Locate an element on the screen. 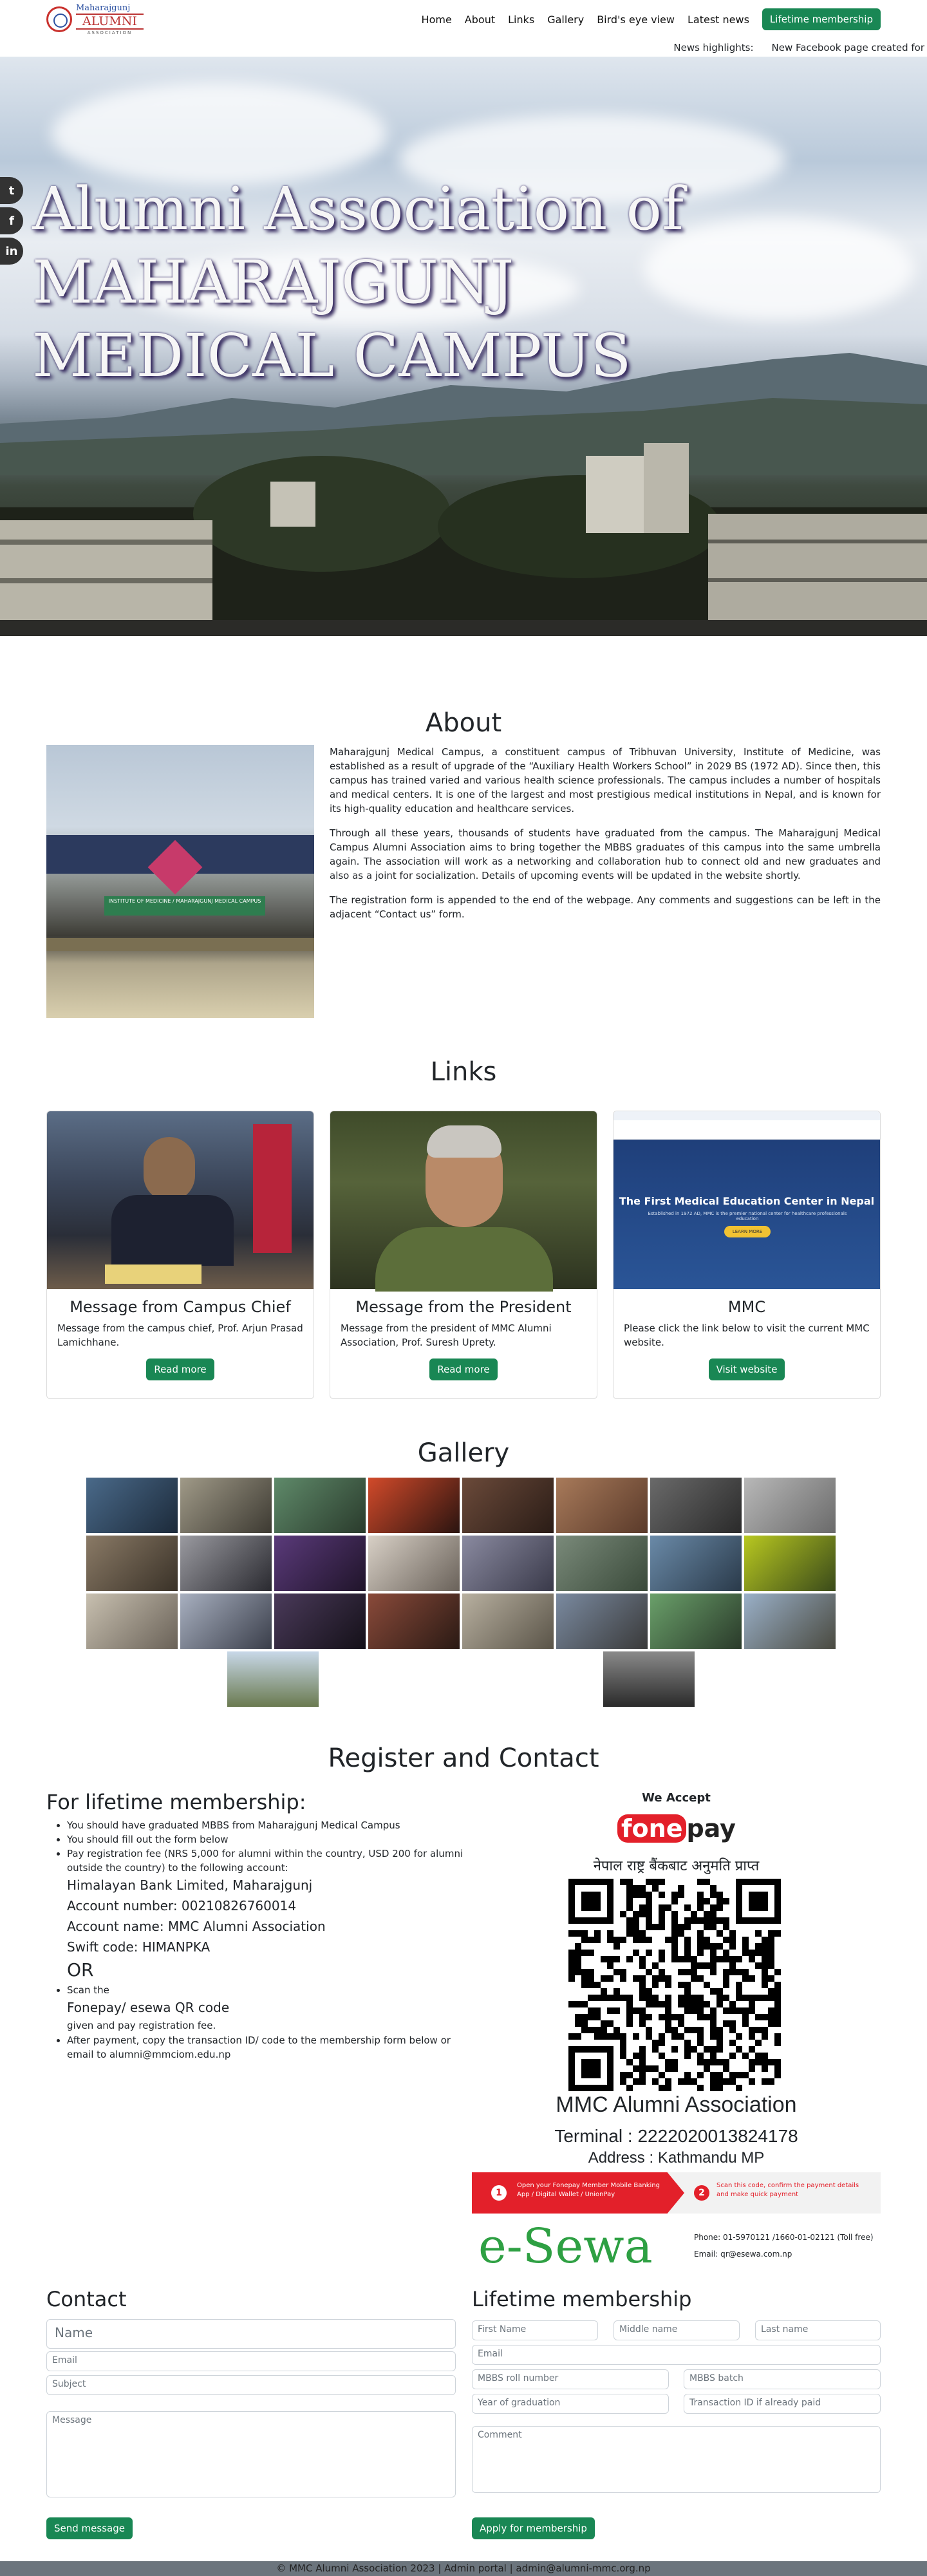  site-logo: Maharajgunj ALUMNI ASSOCIATION is located at coordinates (111, 19).